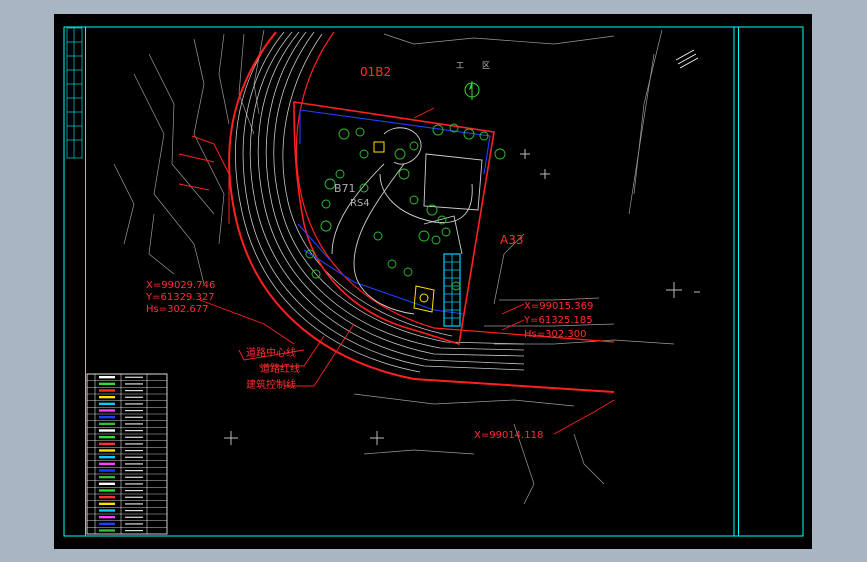 Image resolution: width=867 pixels, height=562 pixels. What do you see at coordinates (508, 435) in the screenshot?
I see `coord-south-x: X=99014.118` at bounding box center [508, 435].